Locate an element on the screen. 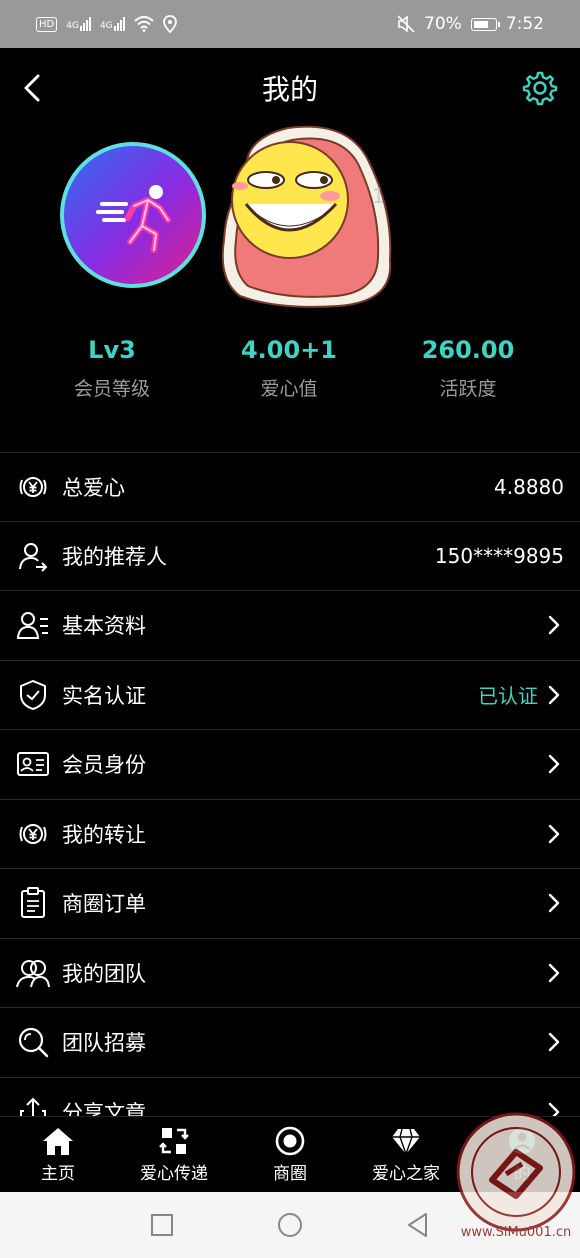 This screenshot has height=1258, width=580. user-arrow-icon is located at coordinates (33, 557).